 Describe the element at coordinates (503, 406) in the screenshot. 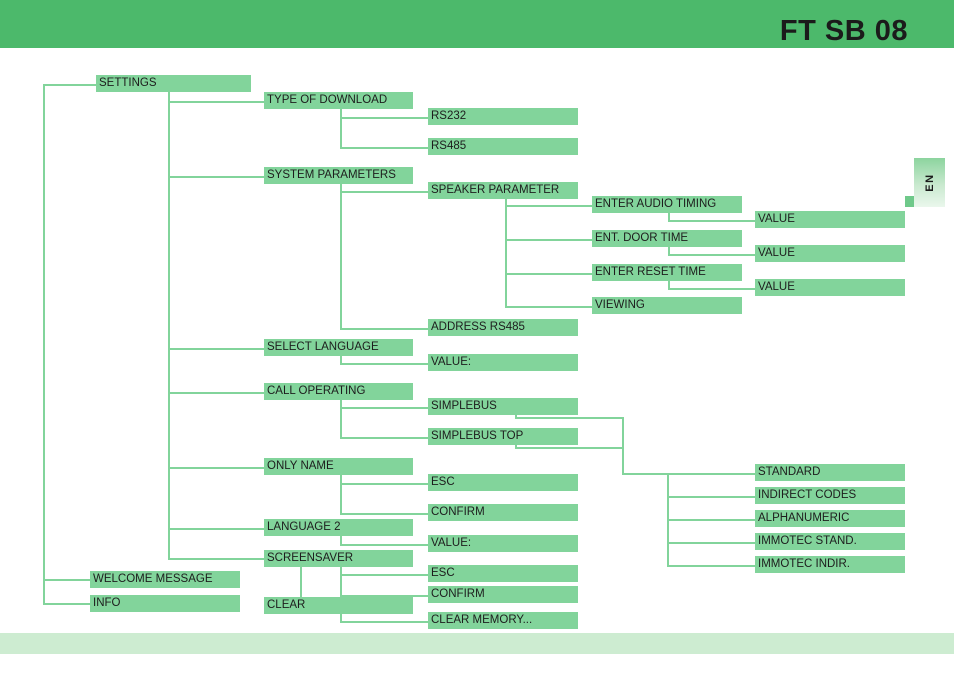

I see `tree-node-simplebus: SIMPLEBUS` at that location.